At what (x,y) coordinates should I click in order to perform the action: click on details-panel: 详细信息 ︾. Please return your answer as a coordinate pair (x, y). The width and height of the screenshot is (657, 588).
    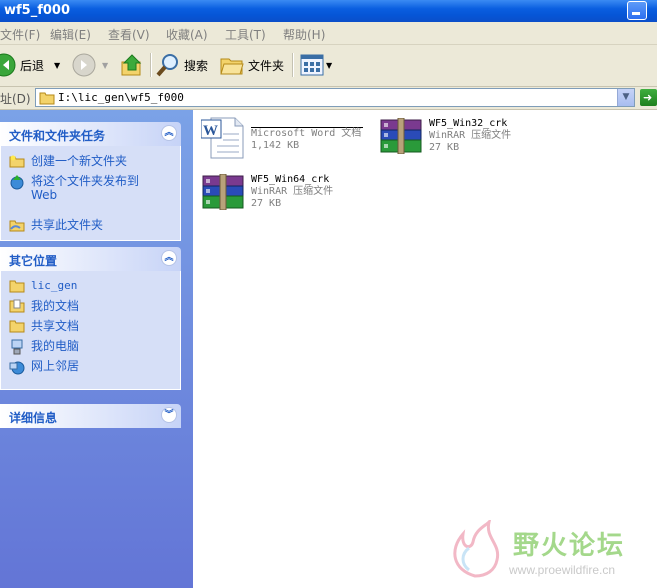
    Looking at the image, I should click on (90, 416).